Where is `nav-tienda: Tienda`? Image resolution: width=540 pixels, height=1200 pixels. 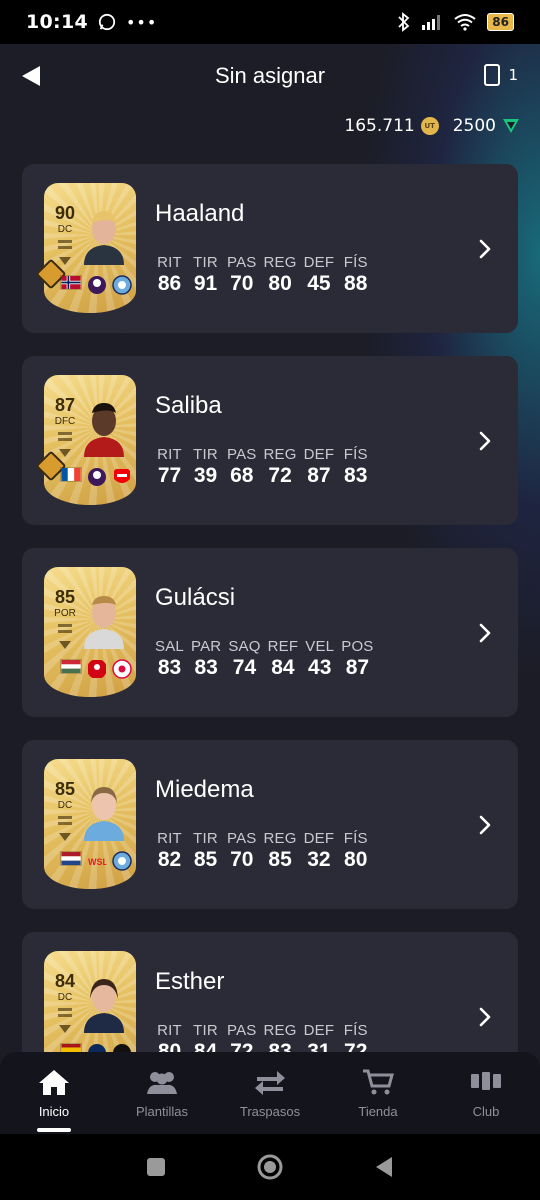
nav-tienda: Tienda is located at coordinates (378, 1093).